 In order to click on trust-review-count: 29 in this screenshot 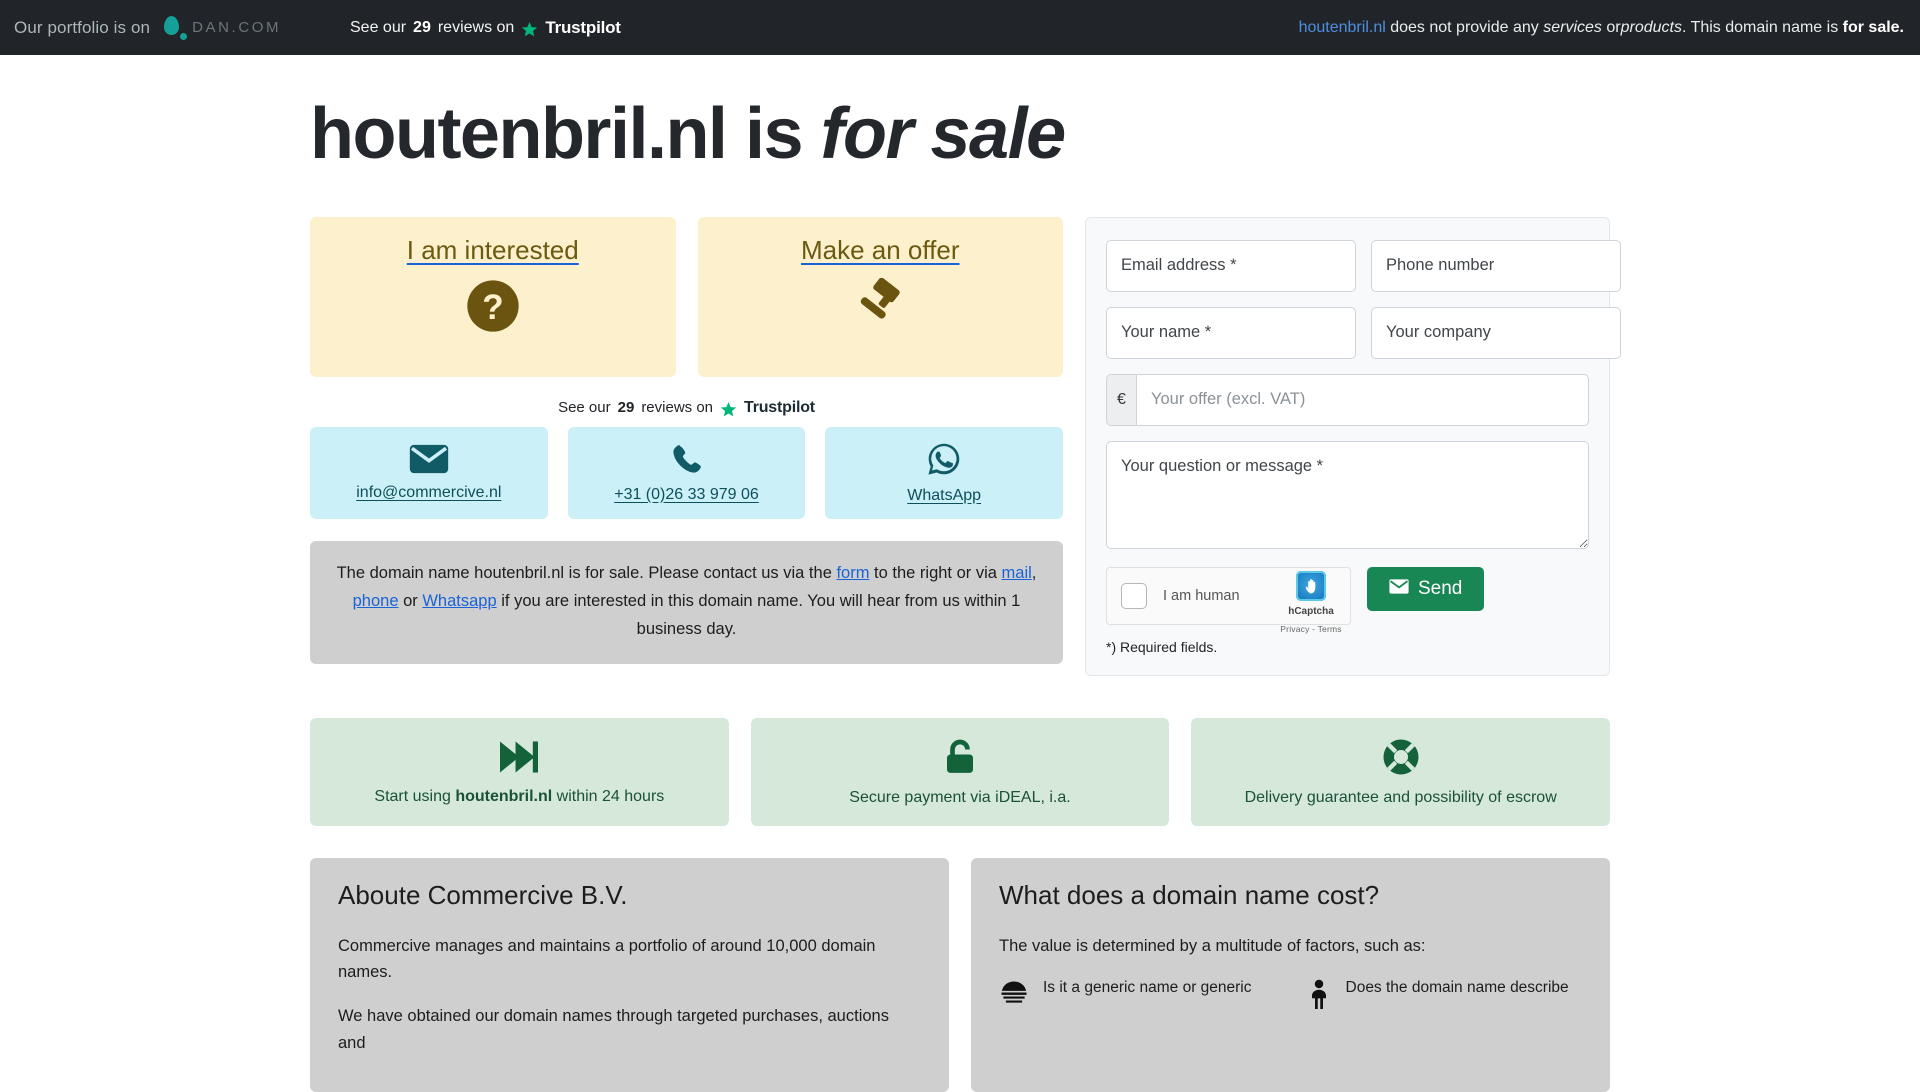, I will do `click(422, 27)`.